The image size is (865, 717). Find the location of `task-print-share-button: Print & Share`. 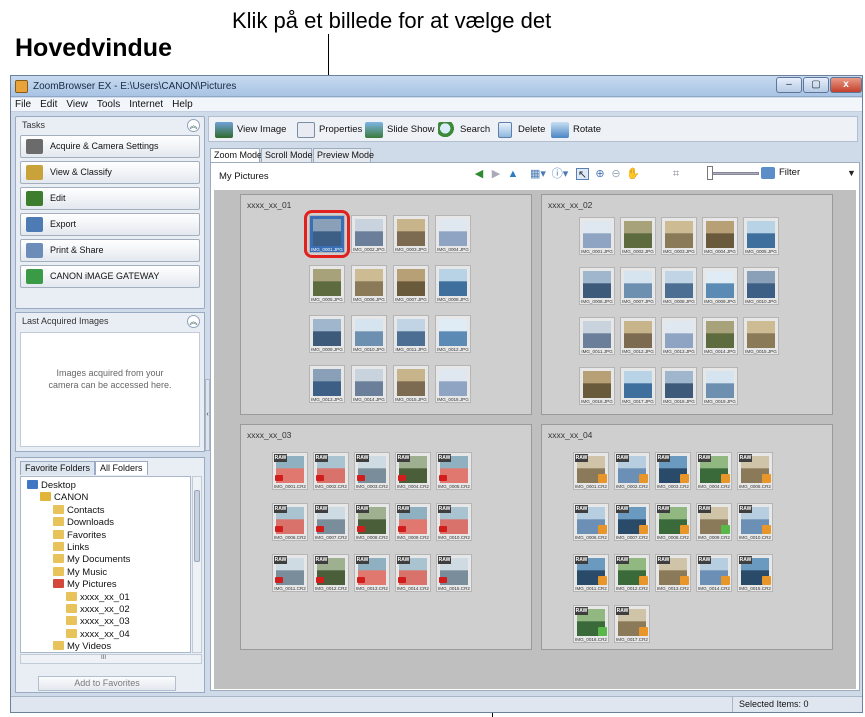

task-print-share-button: Print & Share is located at coordinates (110, 250).